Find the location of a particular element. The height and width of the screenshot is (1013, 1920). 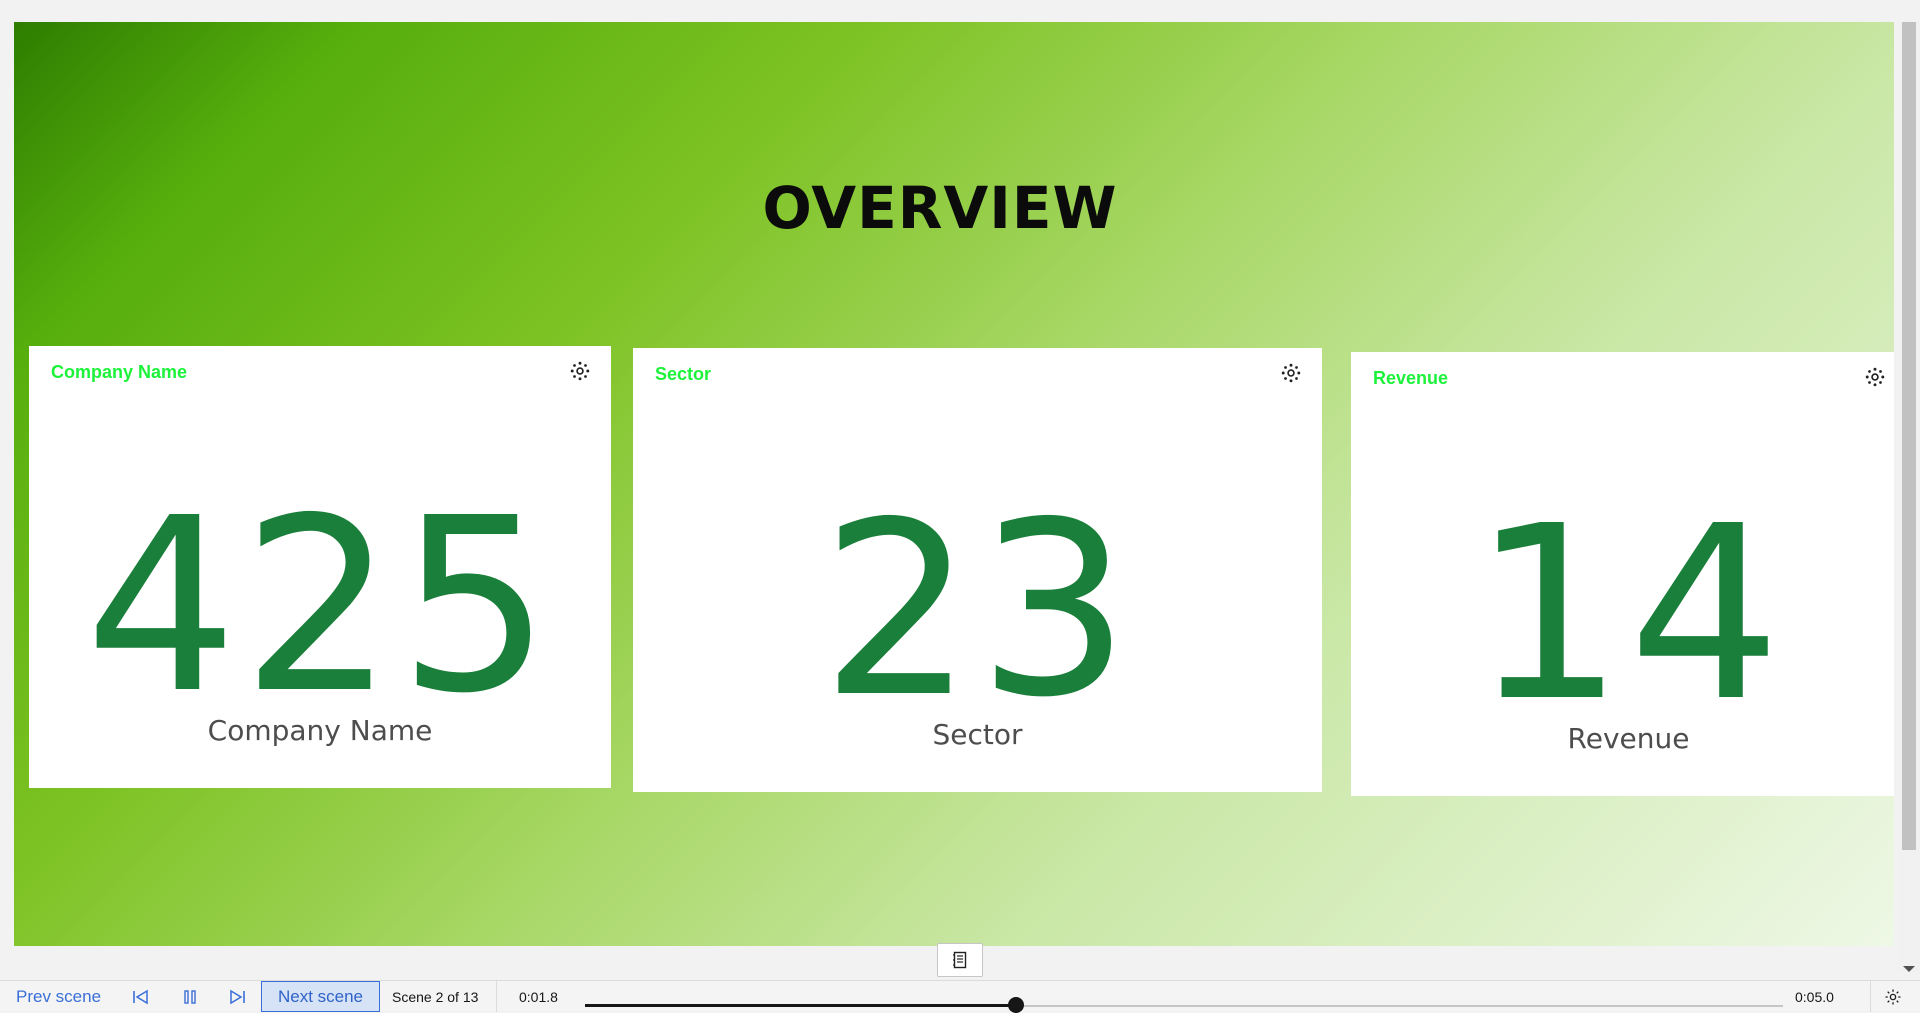

skip-back-icon is located at coordinates (141, 996).